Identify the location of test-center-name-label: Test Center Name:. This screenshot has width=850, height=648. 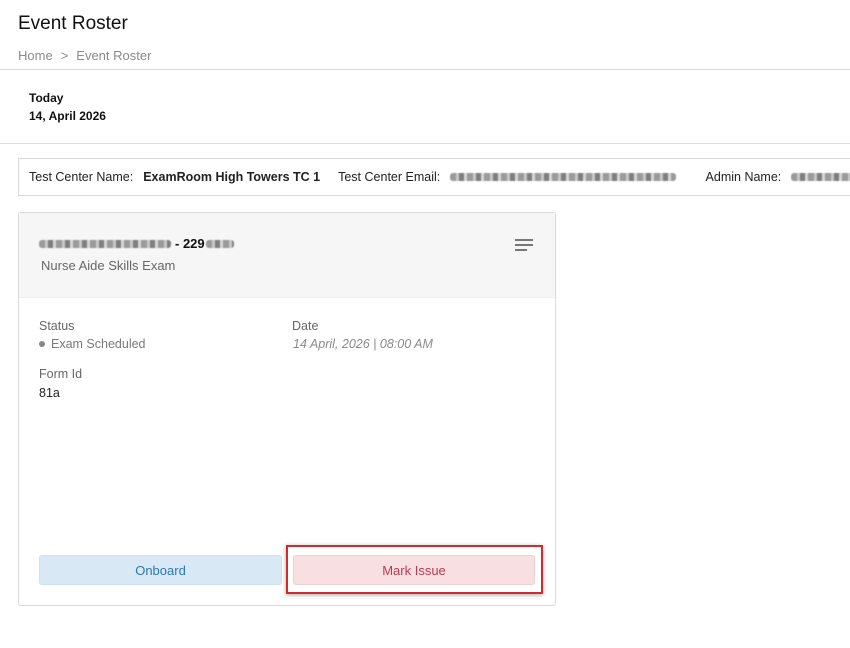
(81, 177).